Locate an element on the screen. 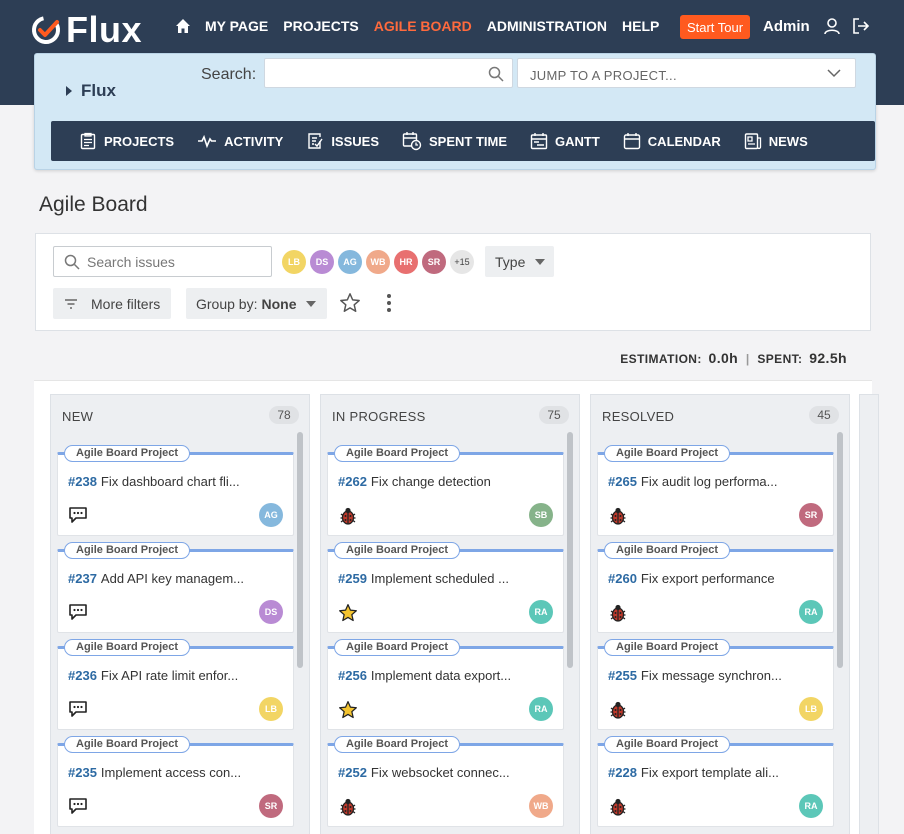 This screenshot has height=834, width=904. assignee-avatar: WB is located at coordinates (541, 806).